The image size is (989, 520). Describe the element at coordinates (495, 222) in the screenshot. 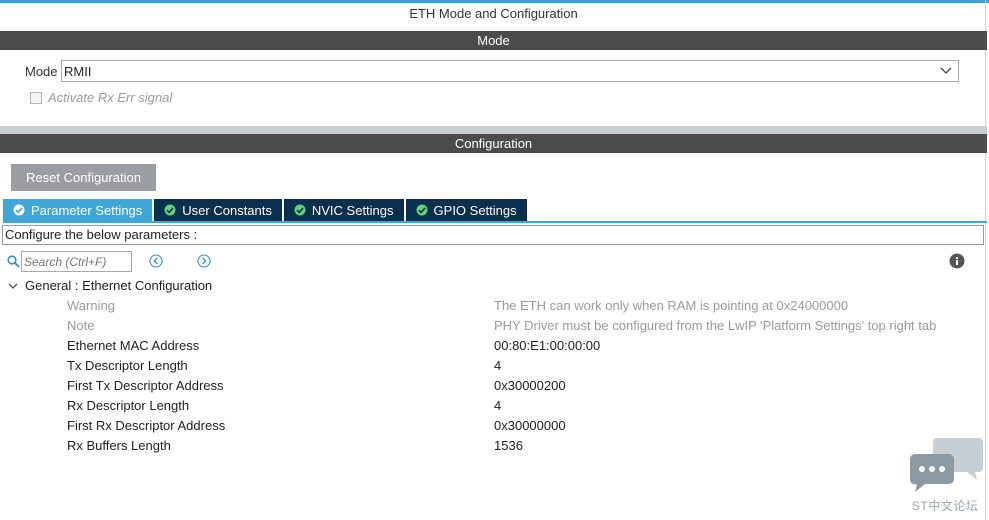

I see `tabs-underline` at that location.